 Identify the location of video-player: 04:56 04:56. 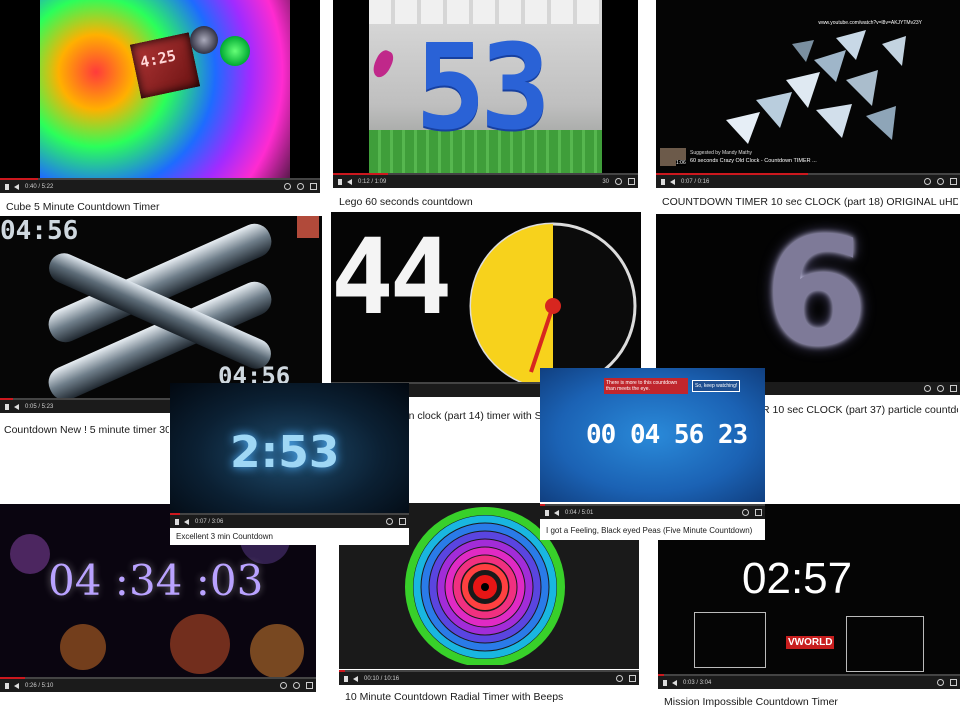
(161, 307).